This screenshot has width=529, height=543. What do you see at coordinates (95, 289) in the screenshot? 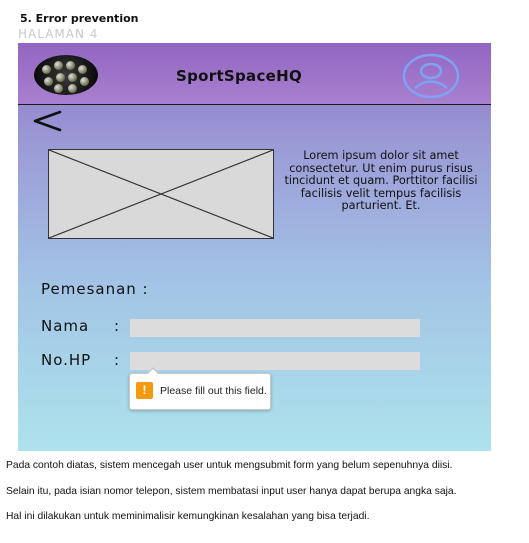
I see `booking-section-label: Pemesanan :` at bounding box center [95, 289].